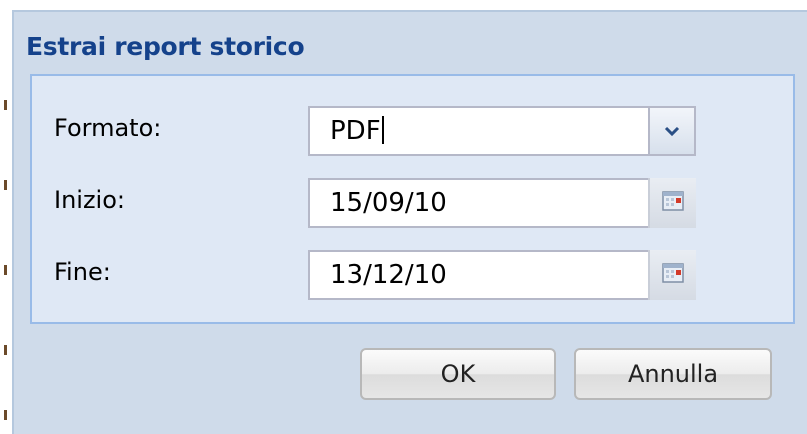  I want to click on end-date-picker-button, so click(672, 275).